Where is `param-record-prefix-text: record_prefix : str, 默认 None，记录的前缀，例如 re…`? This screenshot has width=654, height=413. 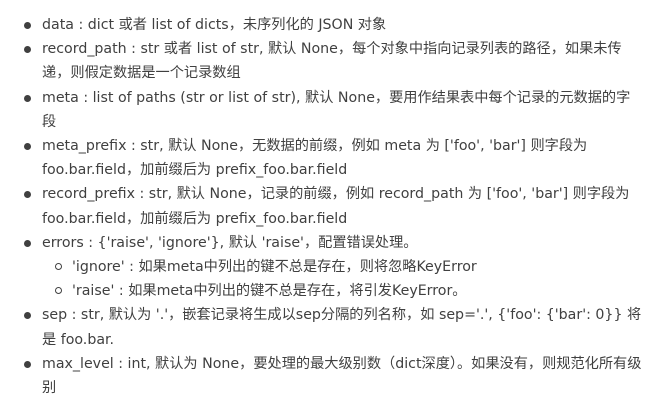
param-record-prefix-text: record_prefix : str, 默认 None，记录的前缀，例如 re… is located at coordinates (336, 206).